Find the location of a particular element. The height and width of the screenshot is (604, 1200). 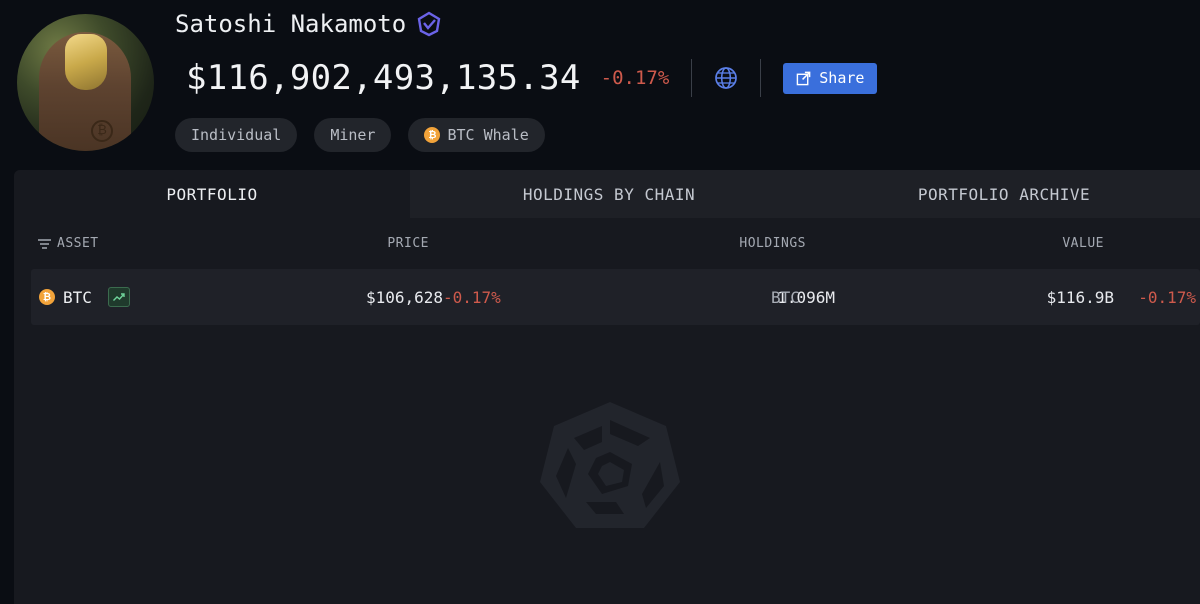

tab-portfolio: PORTFOLIO is located at coordinates (212, 194).